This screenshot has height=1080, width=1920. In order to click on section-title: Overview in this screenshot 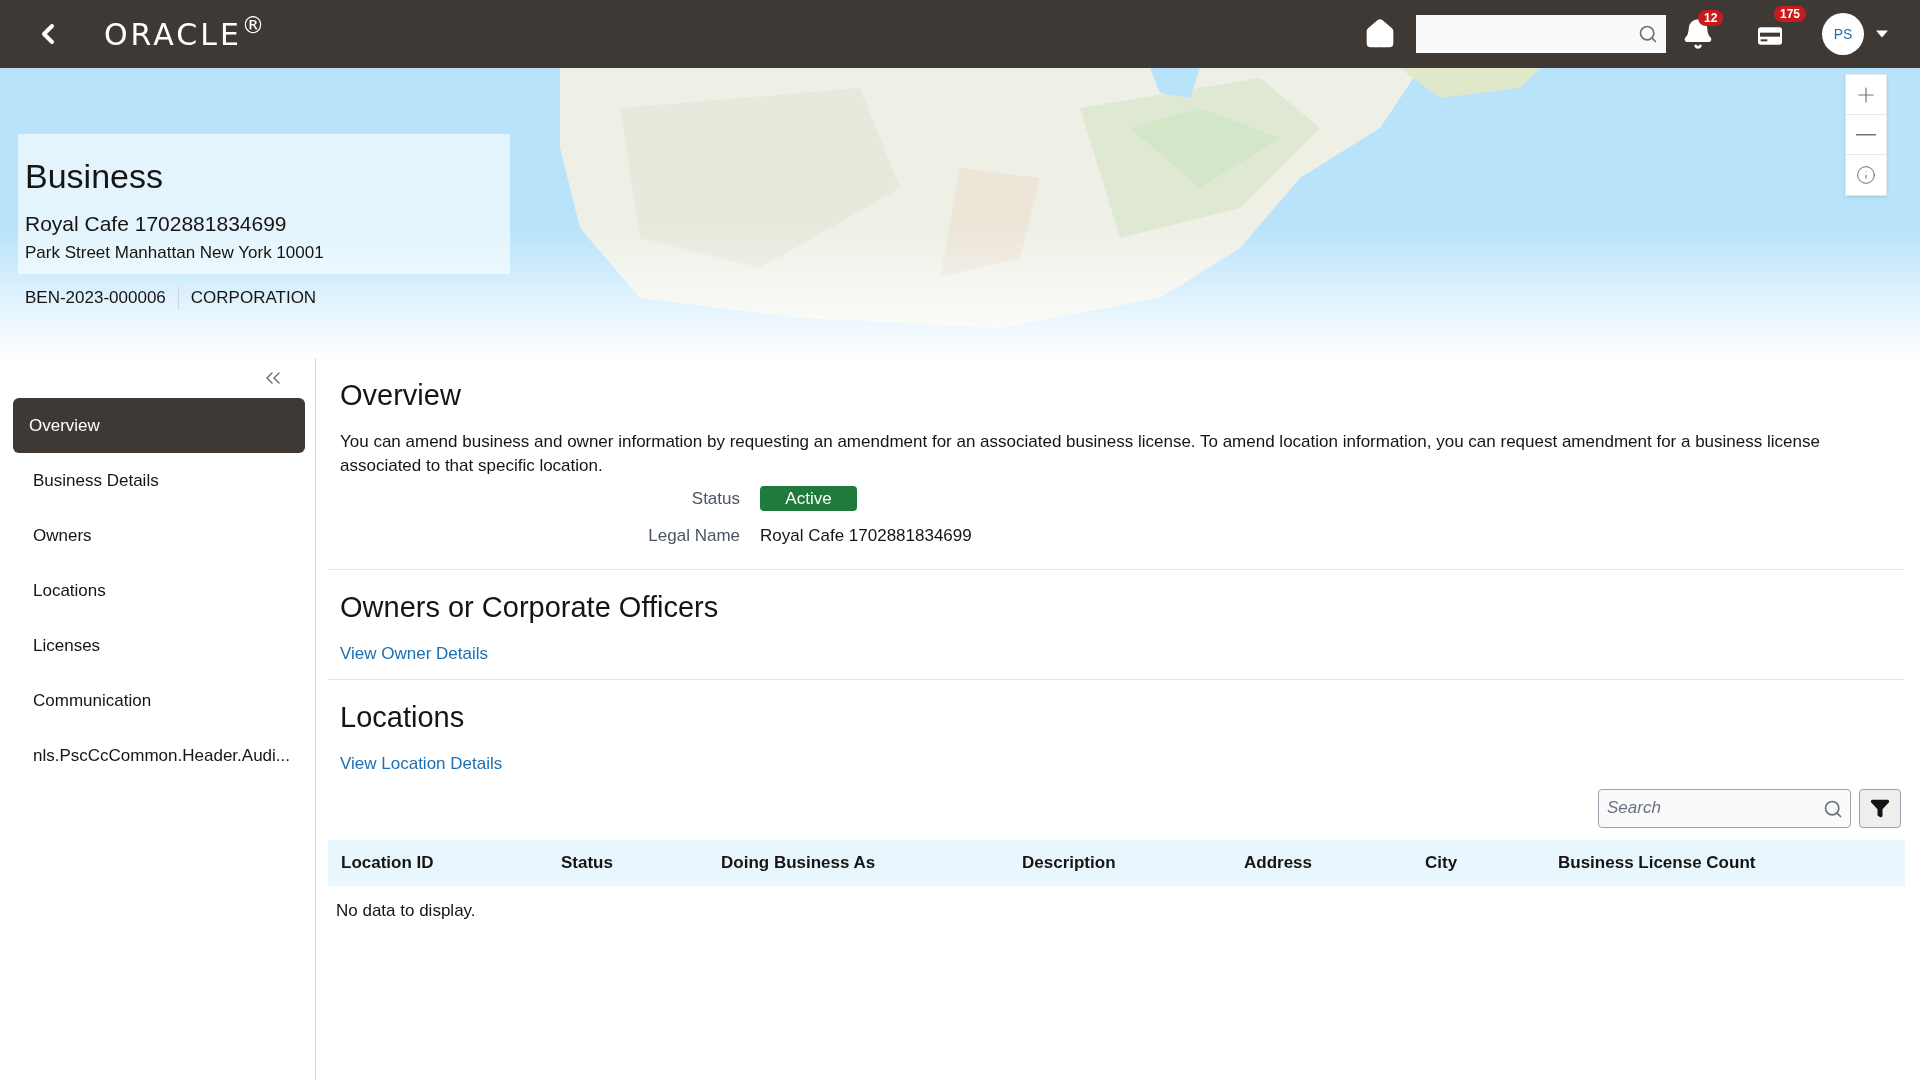, I will do `click(401, 395)`.